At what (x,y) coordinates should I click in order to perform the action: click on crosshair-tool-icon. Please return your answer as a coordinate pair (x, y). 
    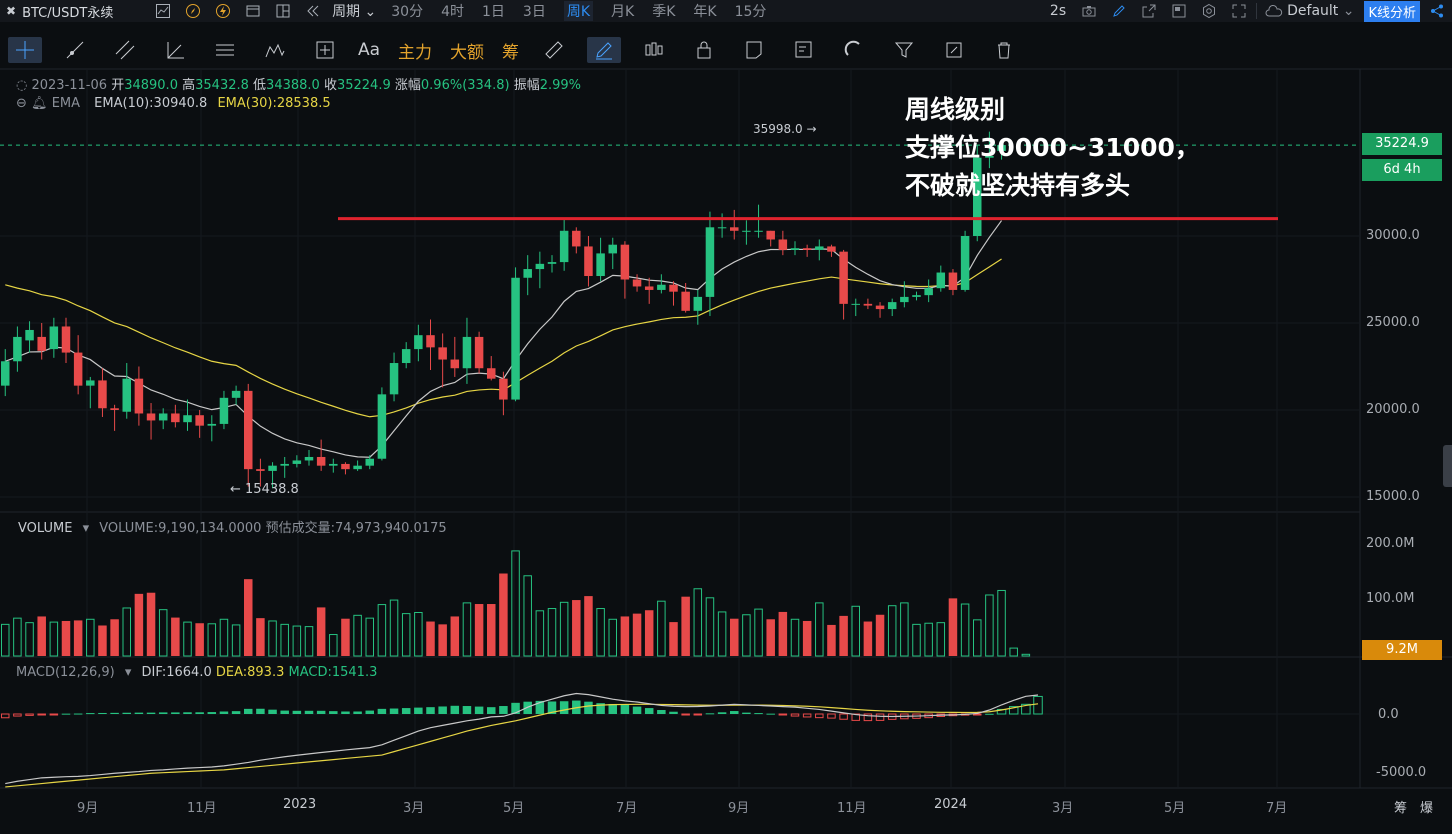
    Looking at the image, I should click on (25, 50).